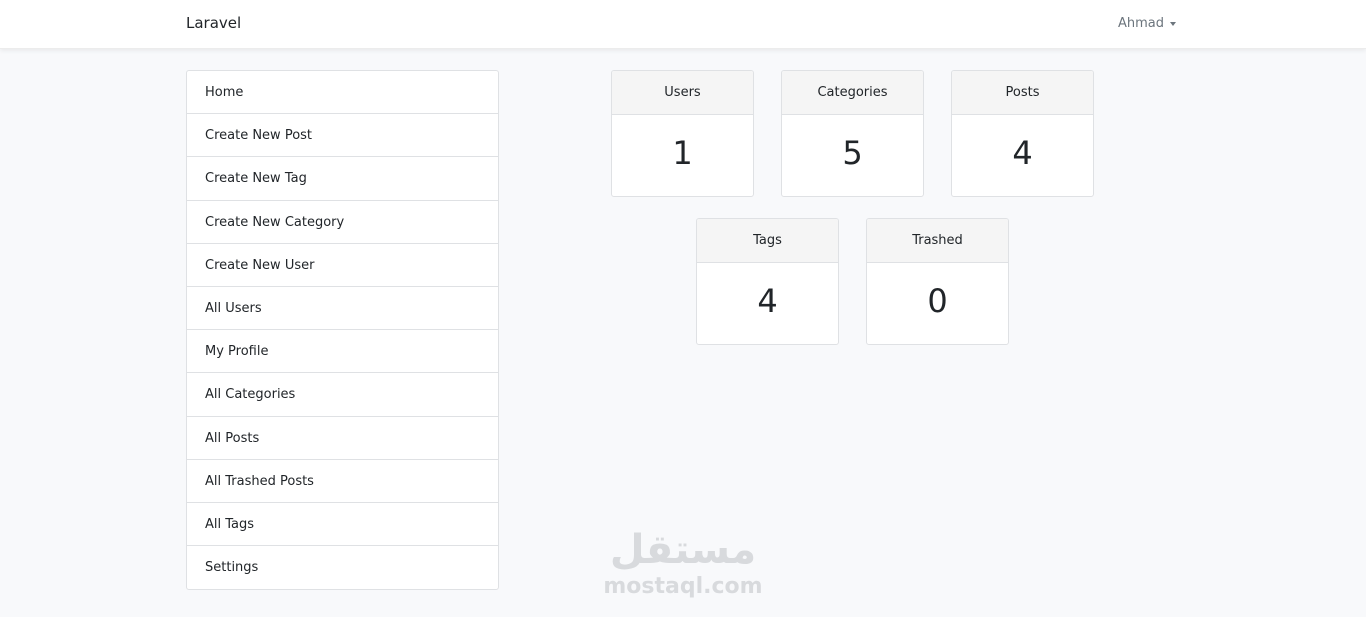 This screenshot has height=617, width=1366. I want to click on stat-card-count: 5, so click(852, 153).